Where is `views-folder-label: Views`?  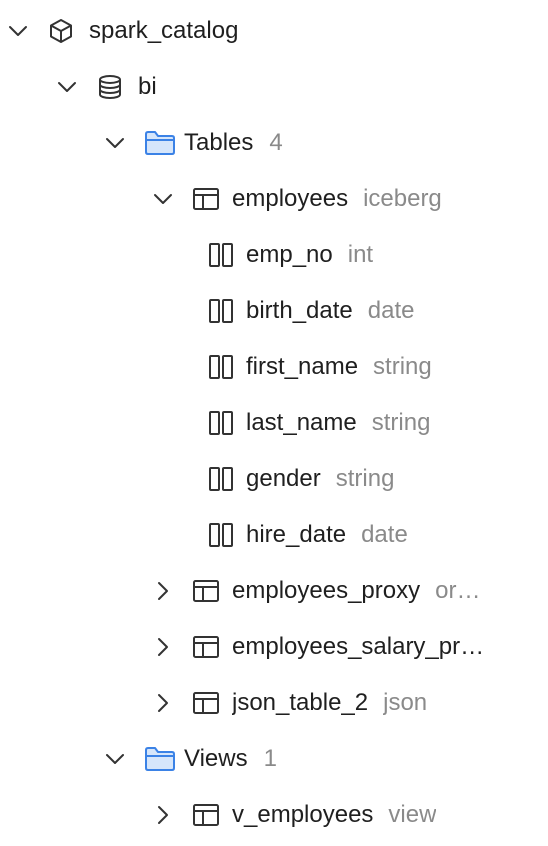 views-folder-label: Views is located at coordinates (216, 758).